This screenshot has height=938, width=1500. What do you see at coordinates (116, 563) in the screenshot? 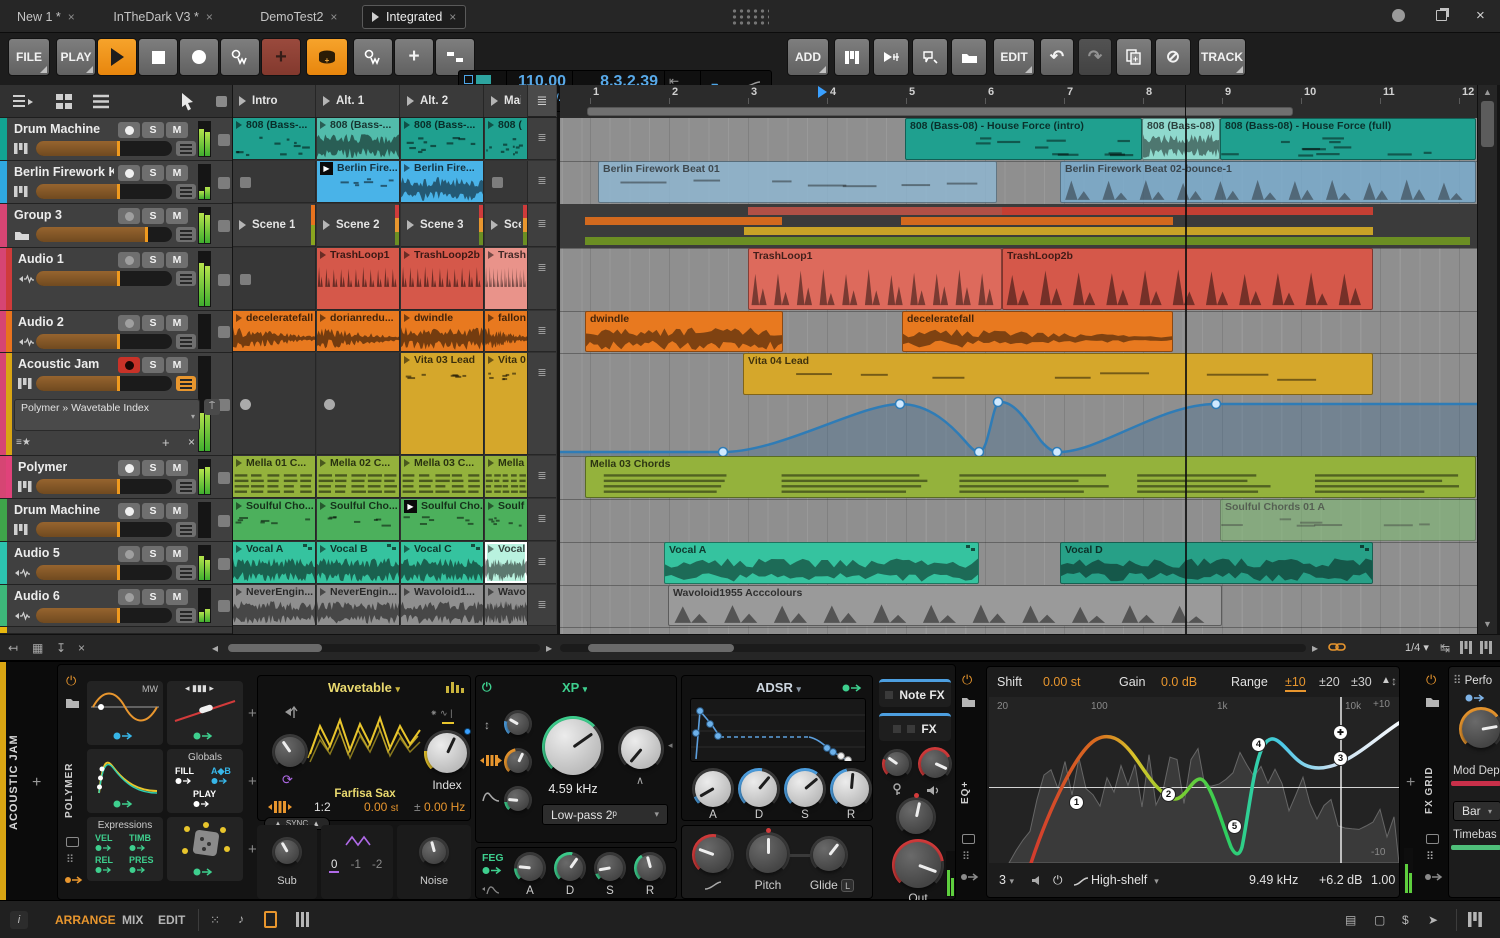
I see `track-header-audio-5: Audio 5 SM` at bounding box center [116, 563].